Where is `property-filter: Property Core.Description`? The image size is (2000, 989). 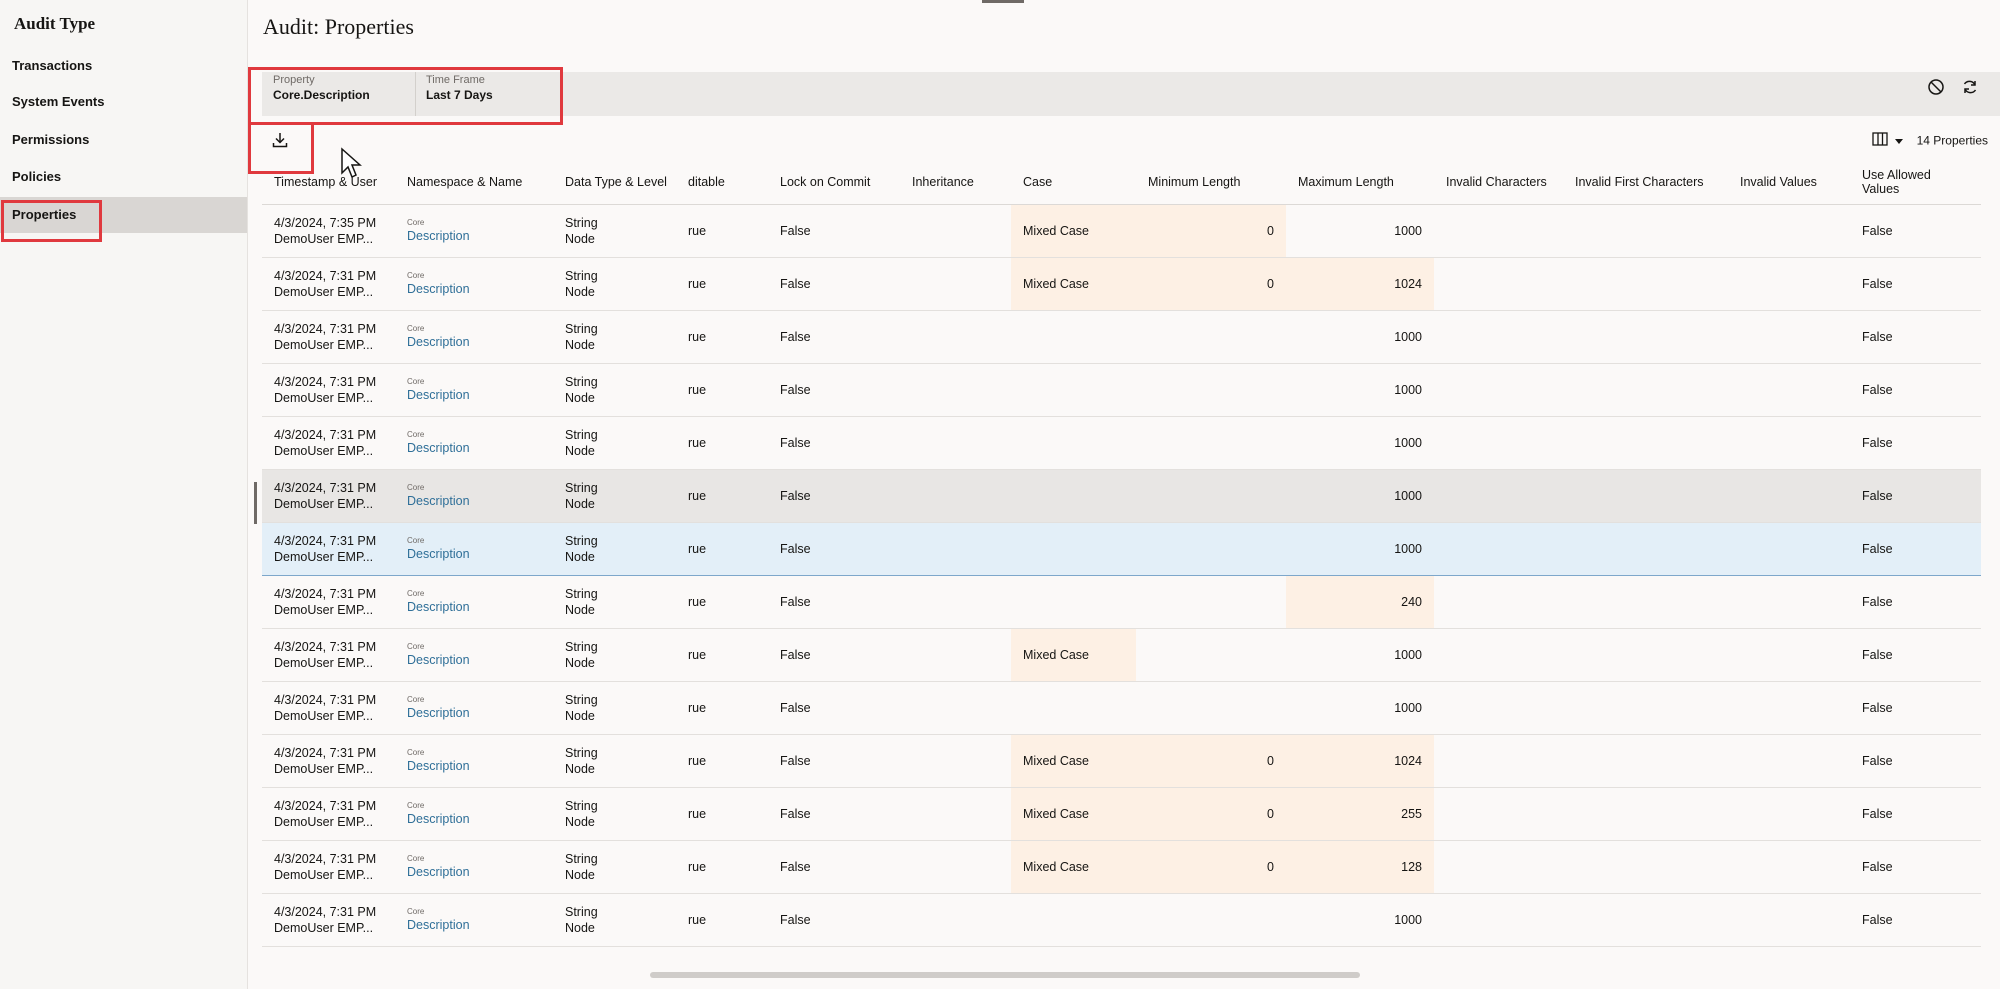 property-filter: Property Core.Description is located at coordinates (321, 94).